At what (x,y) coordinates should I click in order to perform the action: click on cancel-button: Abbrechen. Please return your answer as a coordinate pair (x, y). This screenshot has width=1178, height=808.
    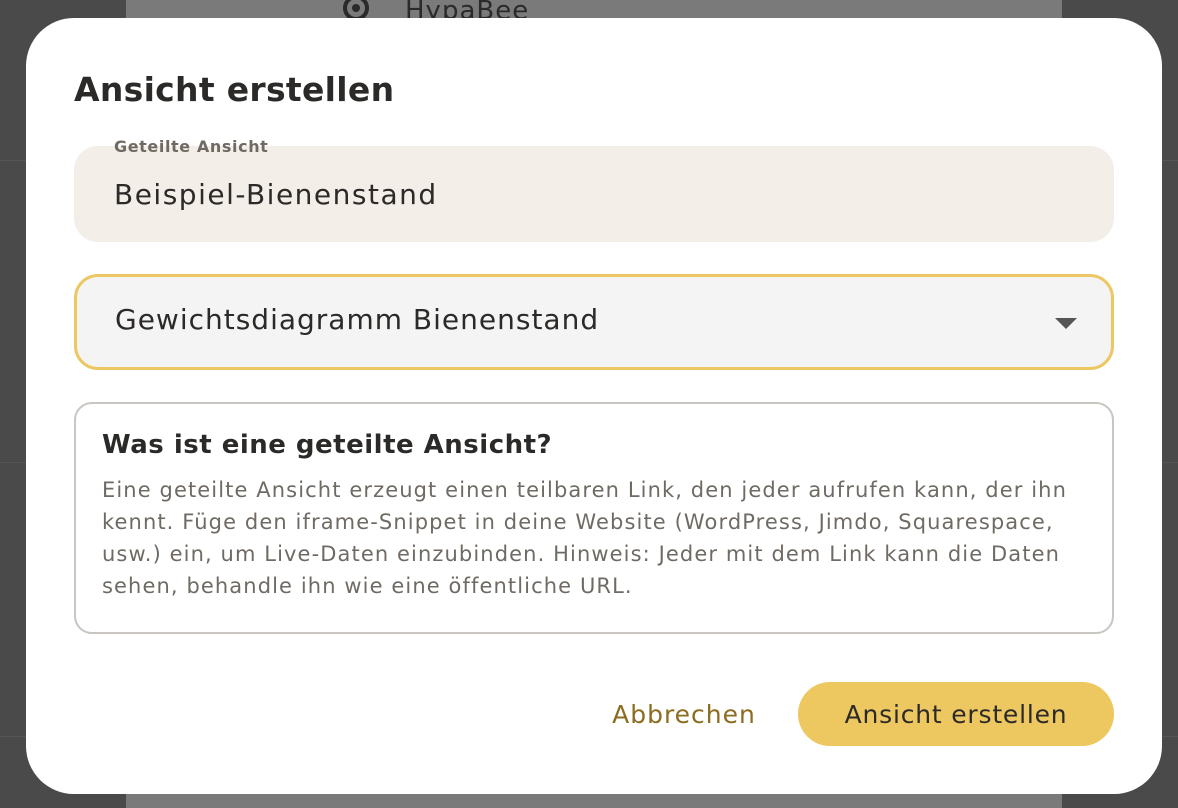
    Looking at the image, I should click on (684, 714).